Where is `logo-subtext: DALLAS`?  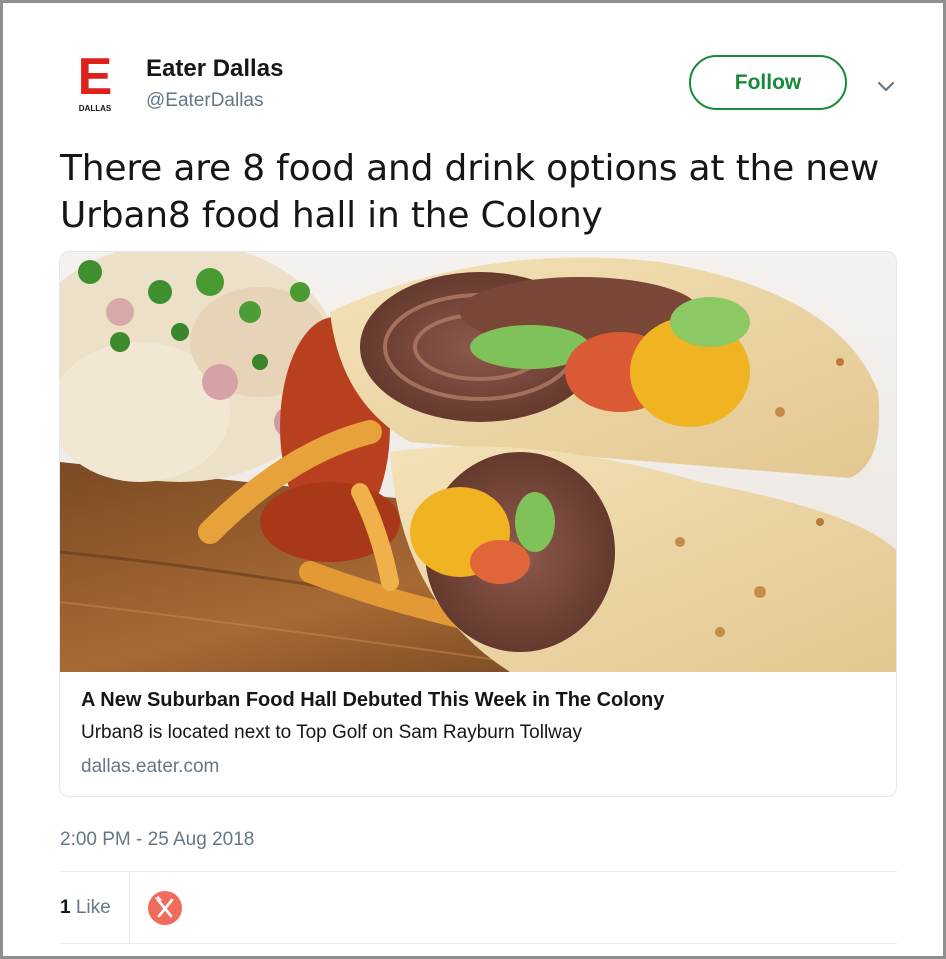 logo-subtext: DALLAS is located at coordinates (95, 108).